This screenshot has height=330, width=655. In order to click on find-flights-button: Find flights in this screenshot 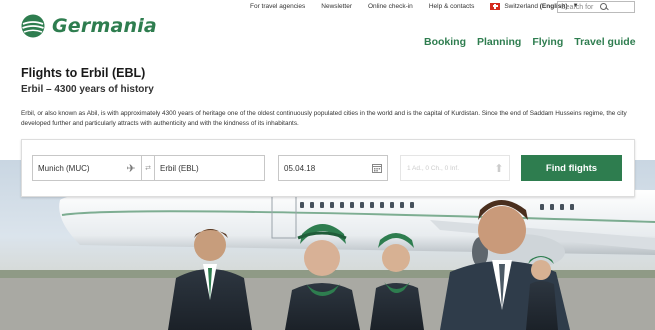, I will do `click(571, 168)`.